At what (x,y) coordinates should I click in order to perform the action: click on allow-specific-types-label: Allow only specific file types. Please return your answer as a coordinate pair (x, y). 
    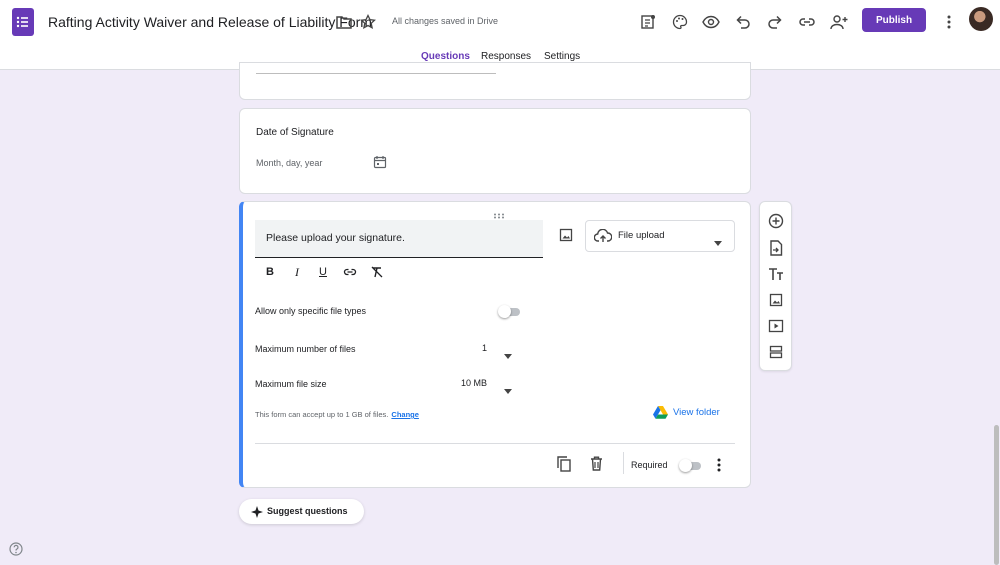
    Looking at the image, I should click on (311, 311).